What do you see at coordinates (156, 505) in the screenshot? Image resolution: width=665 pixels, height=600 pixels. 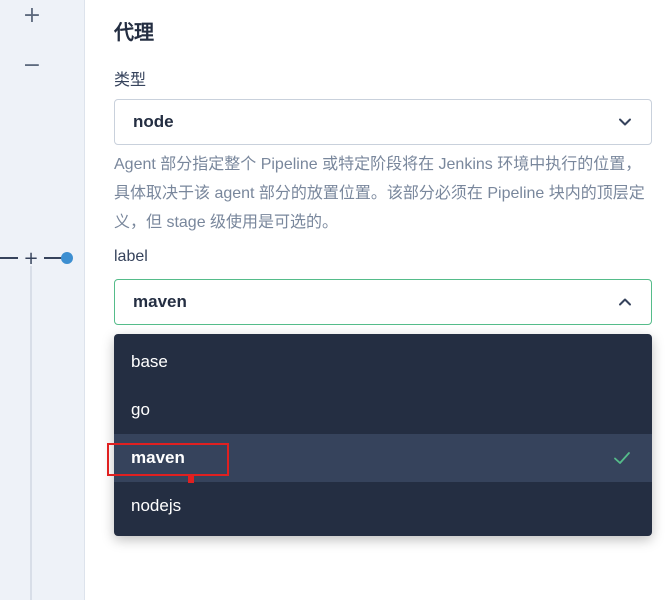 I see `option-label: nodejs` at bounding box center [156, 505].